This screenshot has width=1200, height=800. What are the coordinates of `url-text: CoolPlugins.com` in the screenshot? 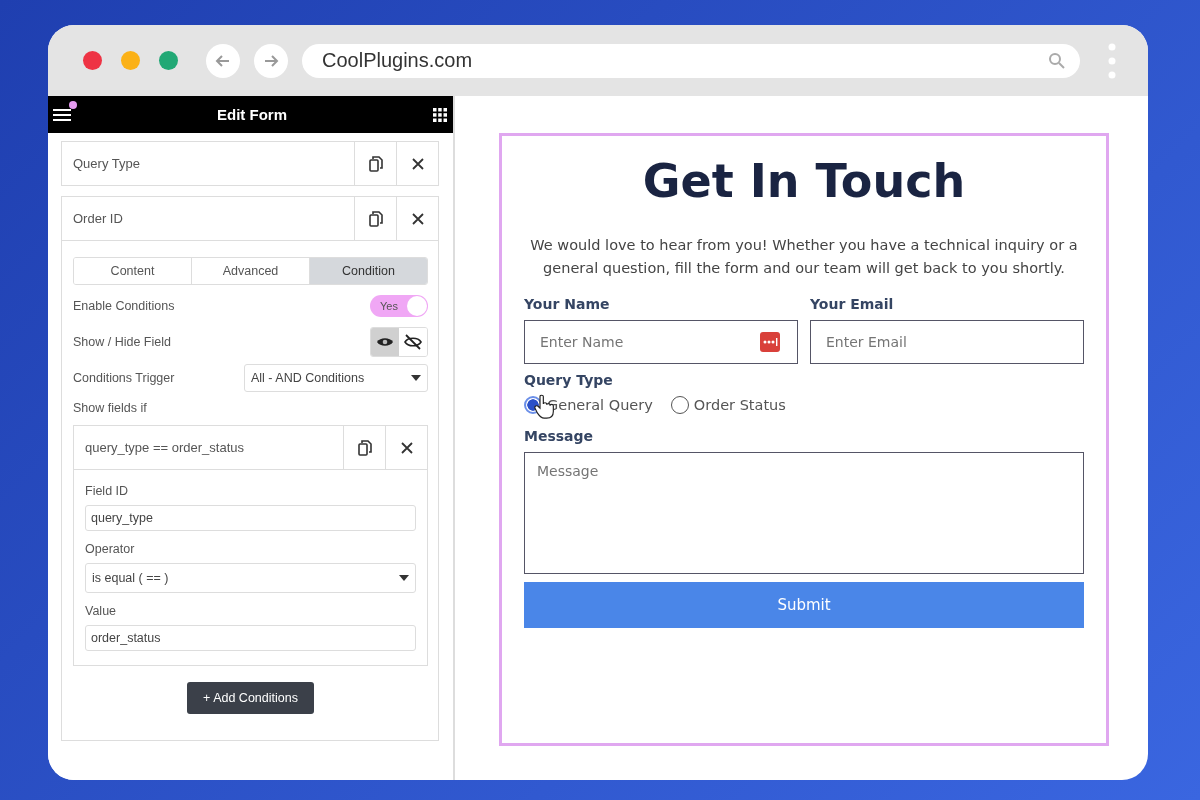 It's located at (397, 60).